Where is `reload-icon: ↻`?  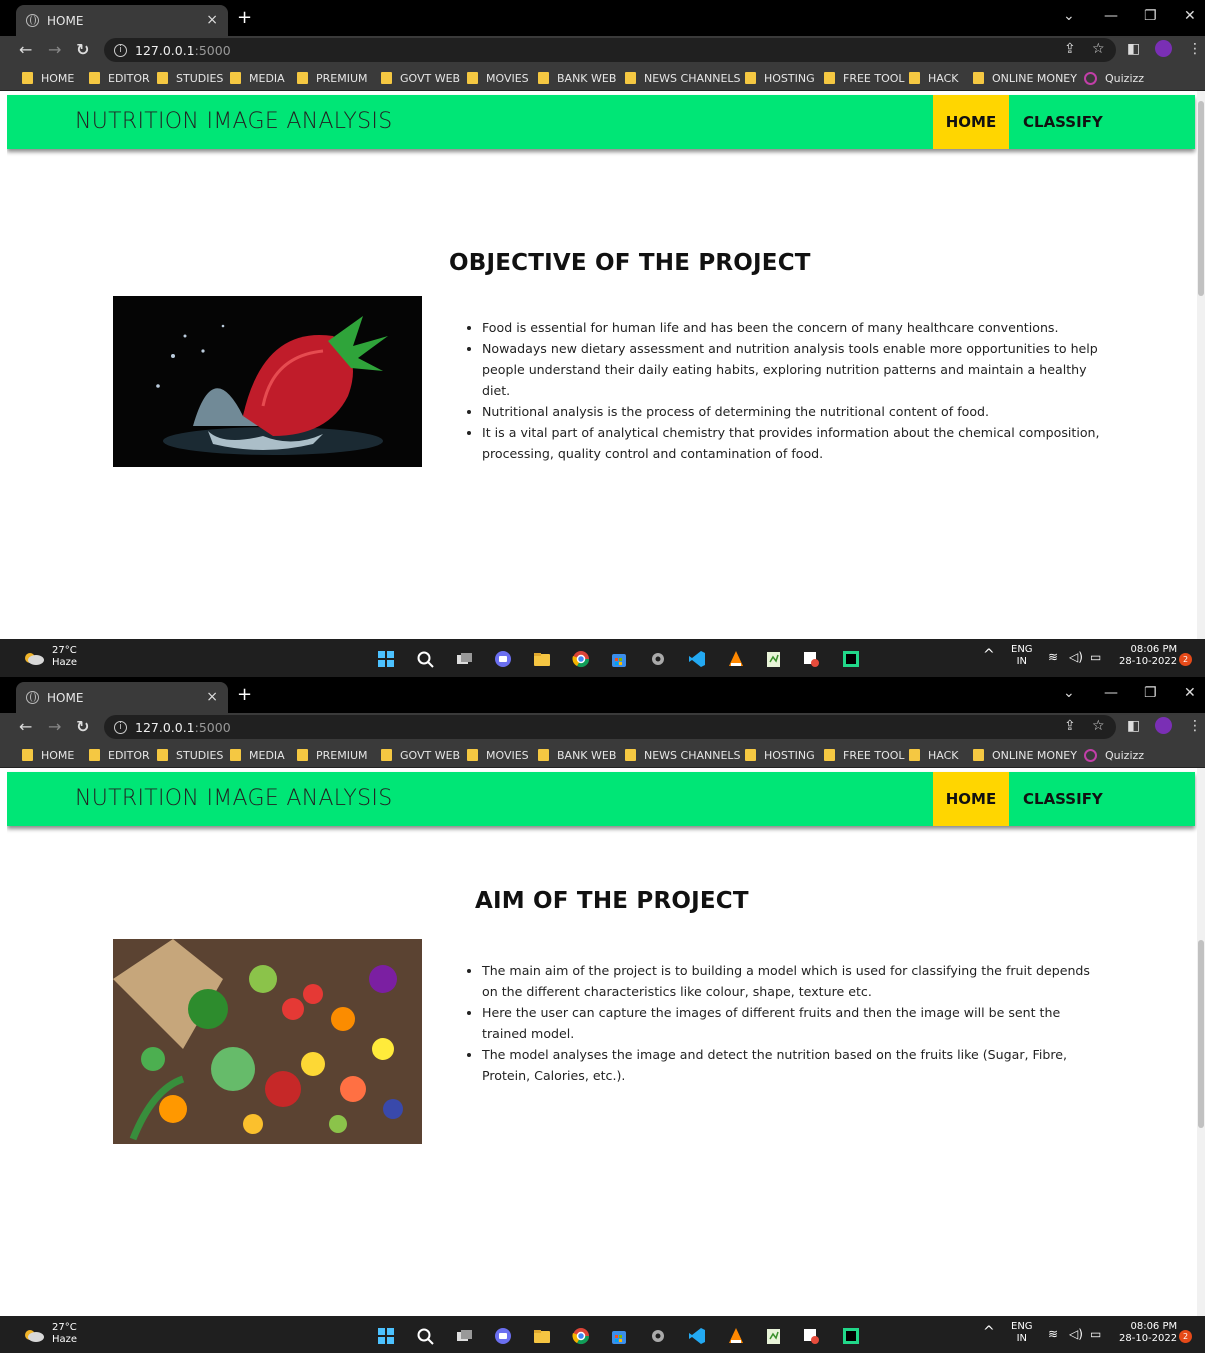 reload-icon: ↻ is located at coordinates (82, 49).